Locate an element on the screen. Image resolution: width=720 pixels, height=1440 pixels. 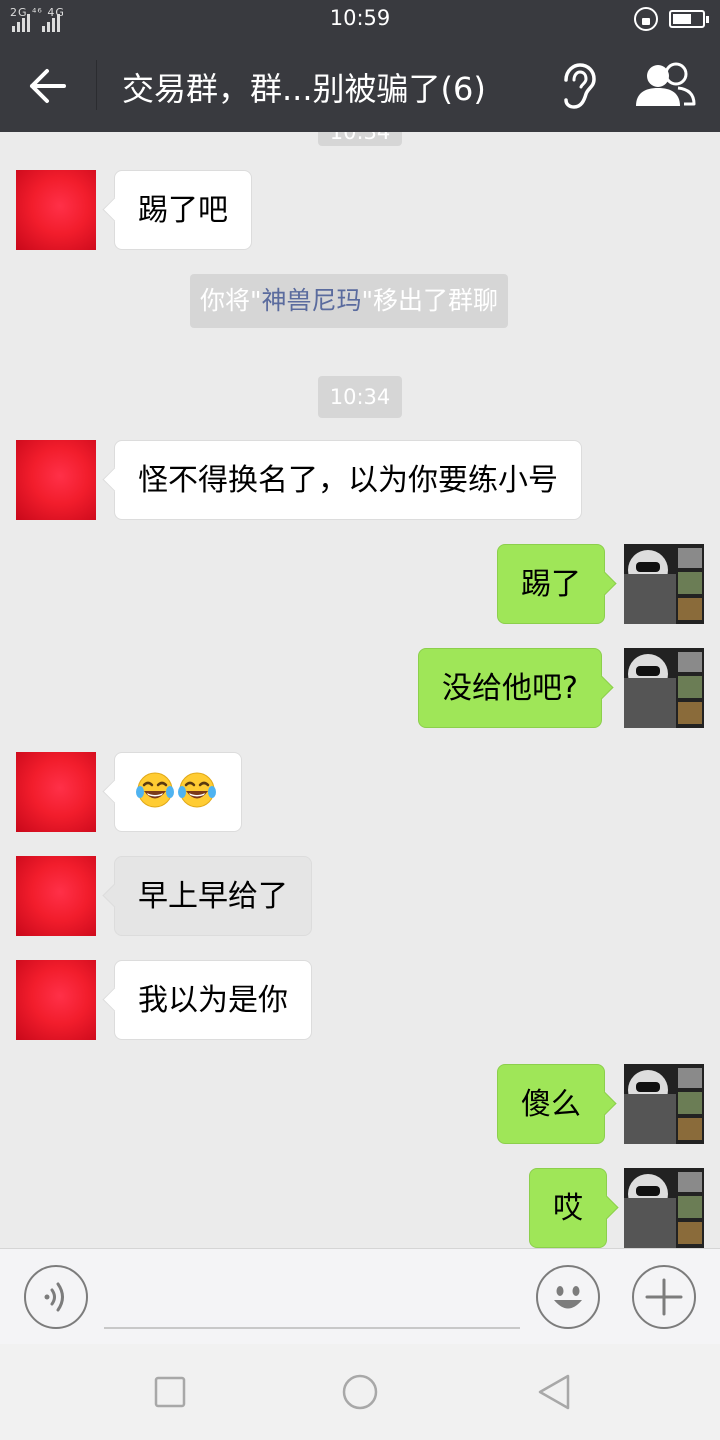
battery-icon is located at coordinates (689, 19).